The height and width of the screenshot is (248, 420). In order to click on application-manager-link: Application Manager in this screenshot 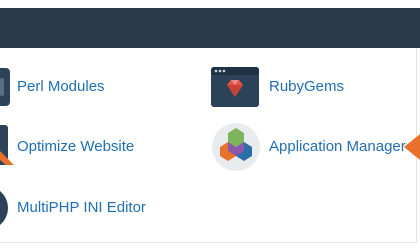, I will do `click(337, 146)`.